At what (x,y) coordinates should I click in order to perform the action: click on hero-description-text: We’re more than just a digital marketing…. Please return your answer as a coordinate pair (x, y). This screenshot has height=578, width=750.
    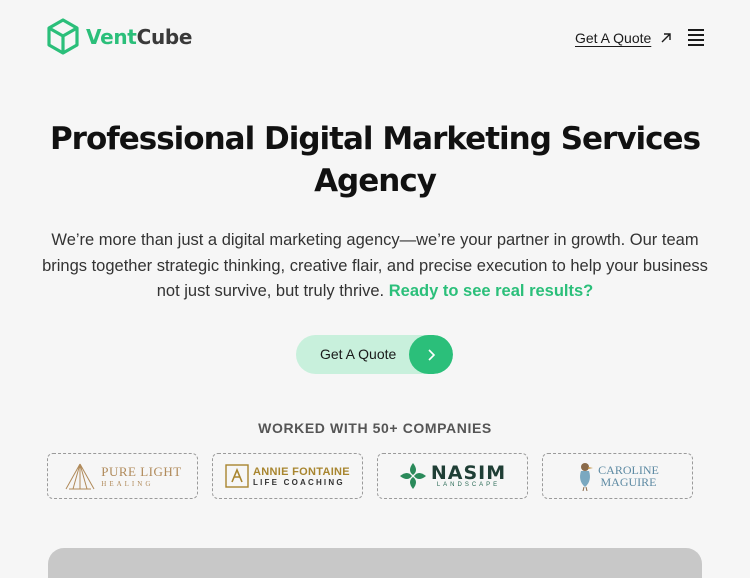
    Looking at the image, I should click on (375, 265).